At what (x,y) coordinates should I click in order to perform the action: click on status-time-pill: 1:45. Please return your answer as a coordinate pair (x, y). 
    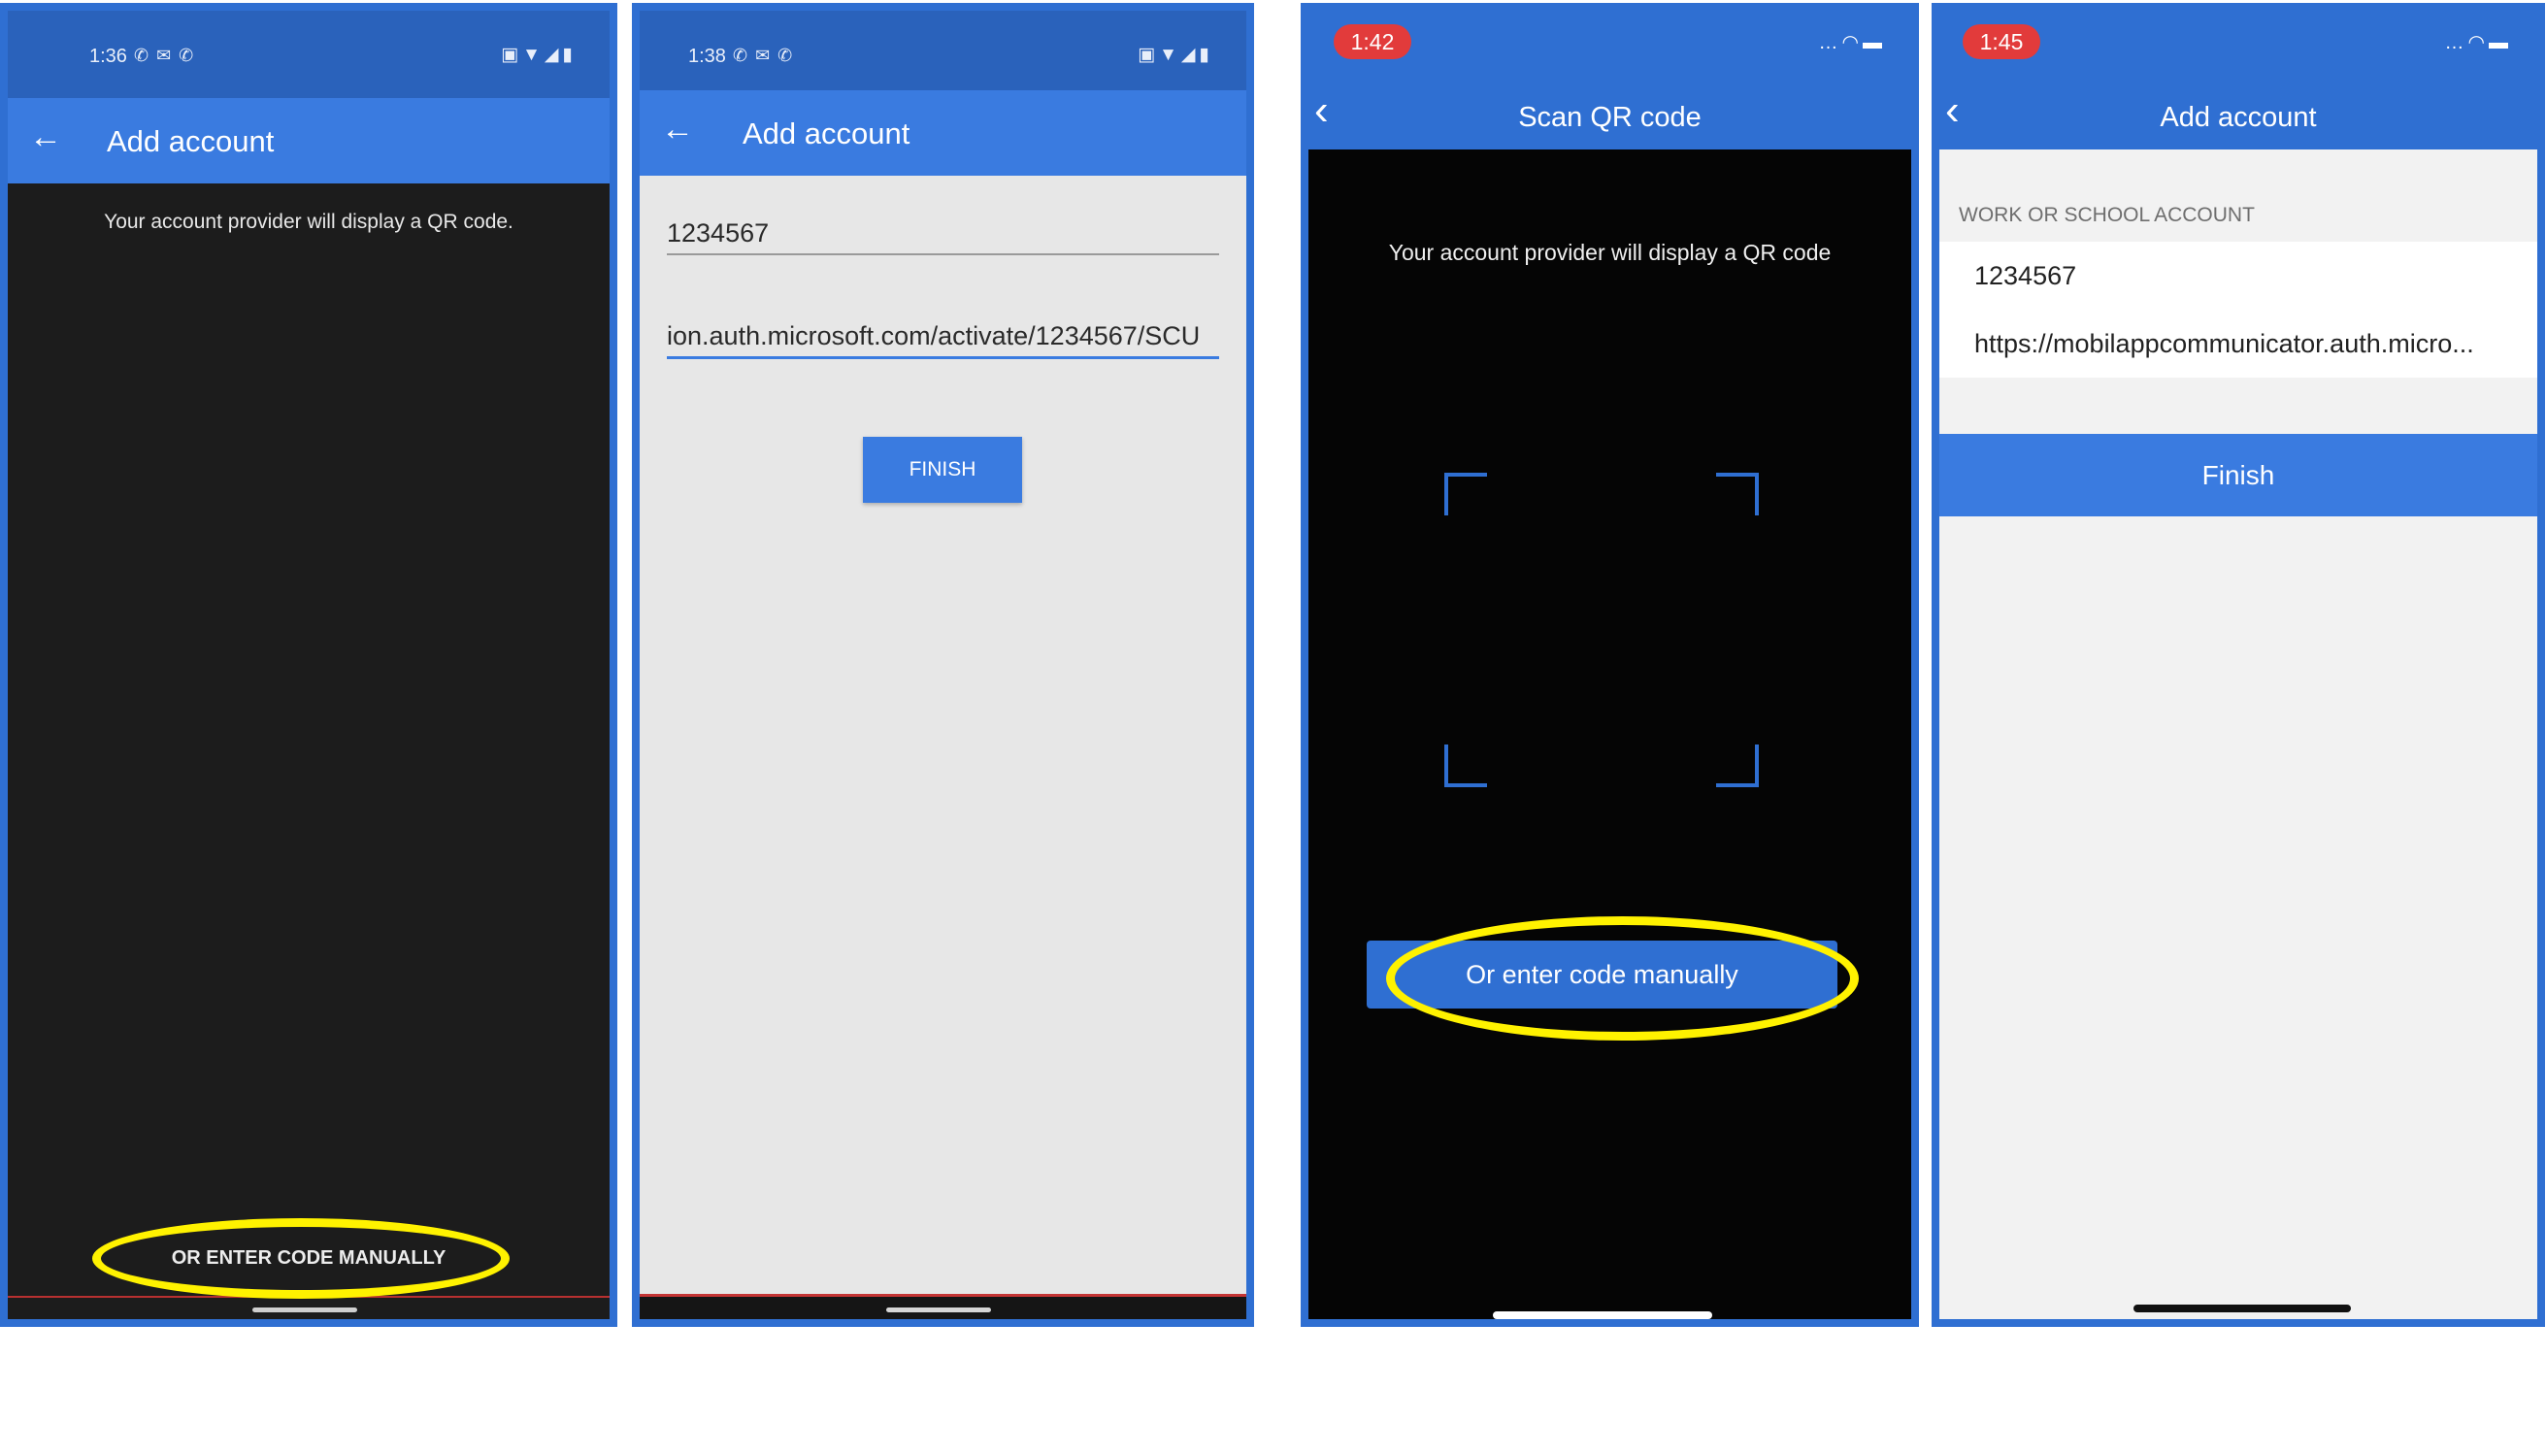
    Looking at the image, I should click on (2001, 41).